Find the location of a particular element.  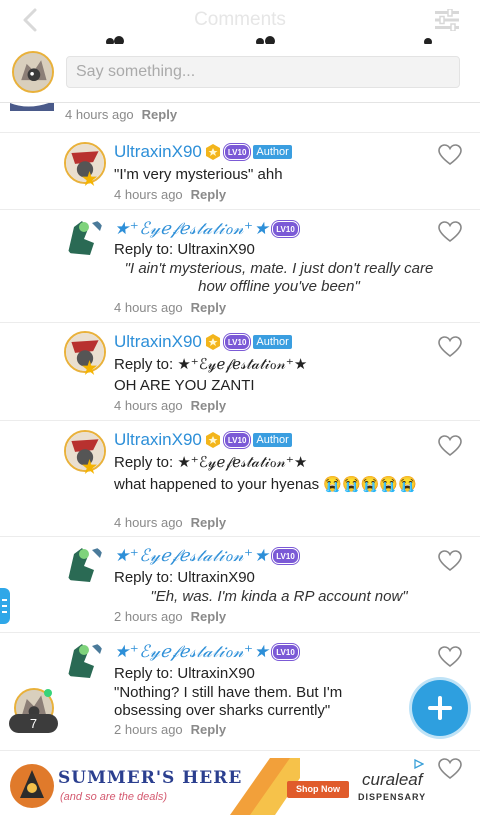

add-comment-button is located at coordinates (440, 708).